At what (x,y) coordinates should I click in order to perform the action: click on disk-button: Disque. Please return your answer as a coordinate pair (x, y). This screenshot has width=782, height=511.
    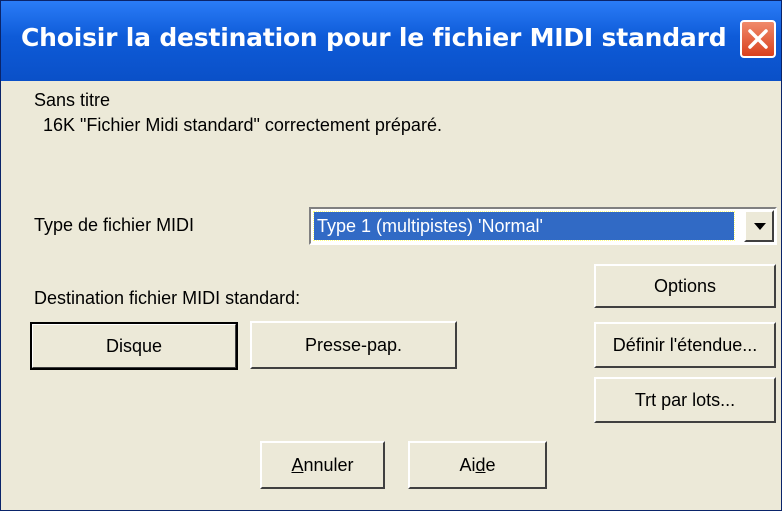
    Looking at the image, I should click on (134, 346).